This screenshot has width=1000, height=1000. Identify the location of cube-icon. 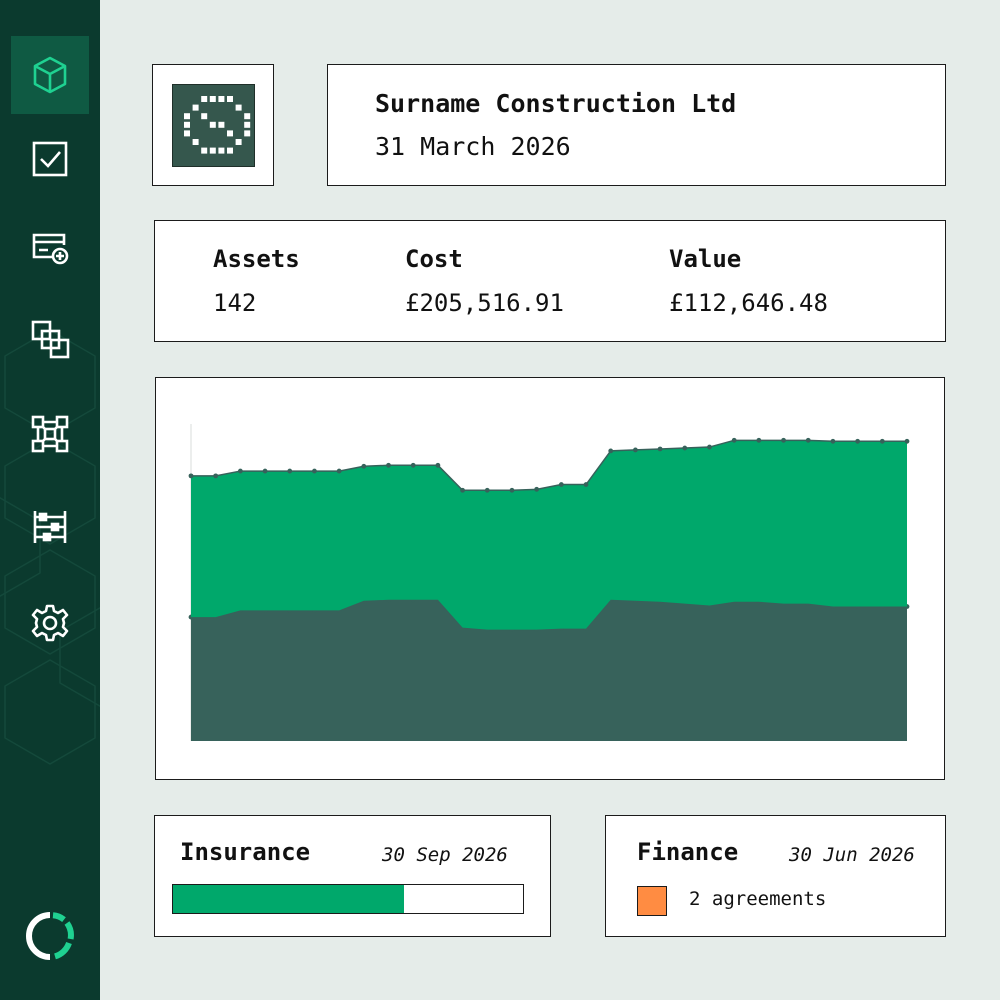
(50, 75).